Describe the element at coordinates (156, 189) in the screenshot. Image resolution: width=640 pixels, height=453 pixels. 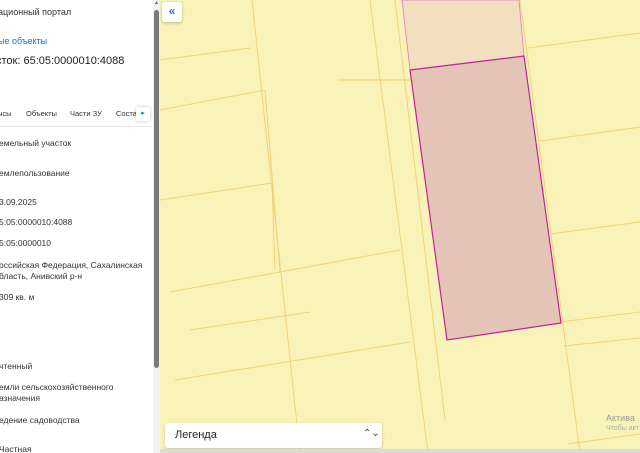
I see `panel-scrollbar-thumb` at that location.